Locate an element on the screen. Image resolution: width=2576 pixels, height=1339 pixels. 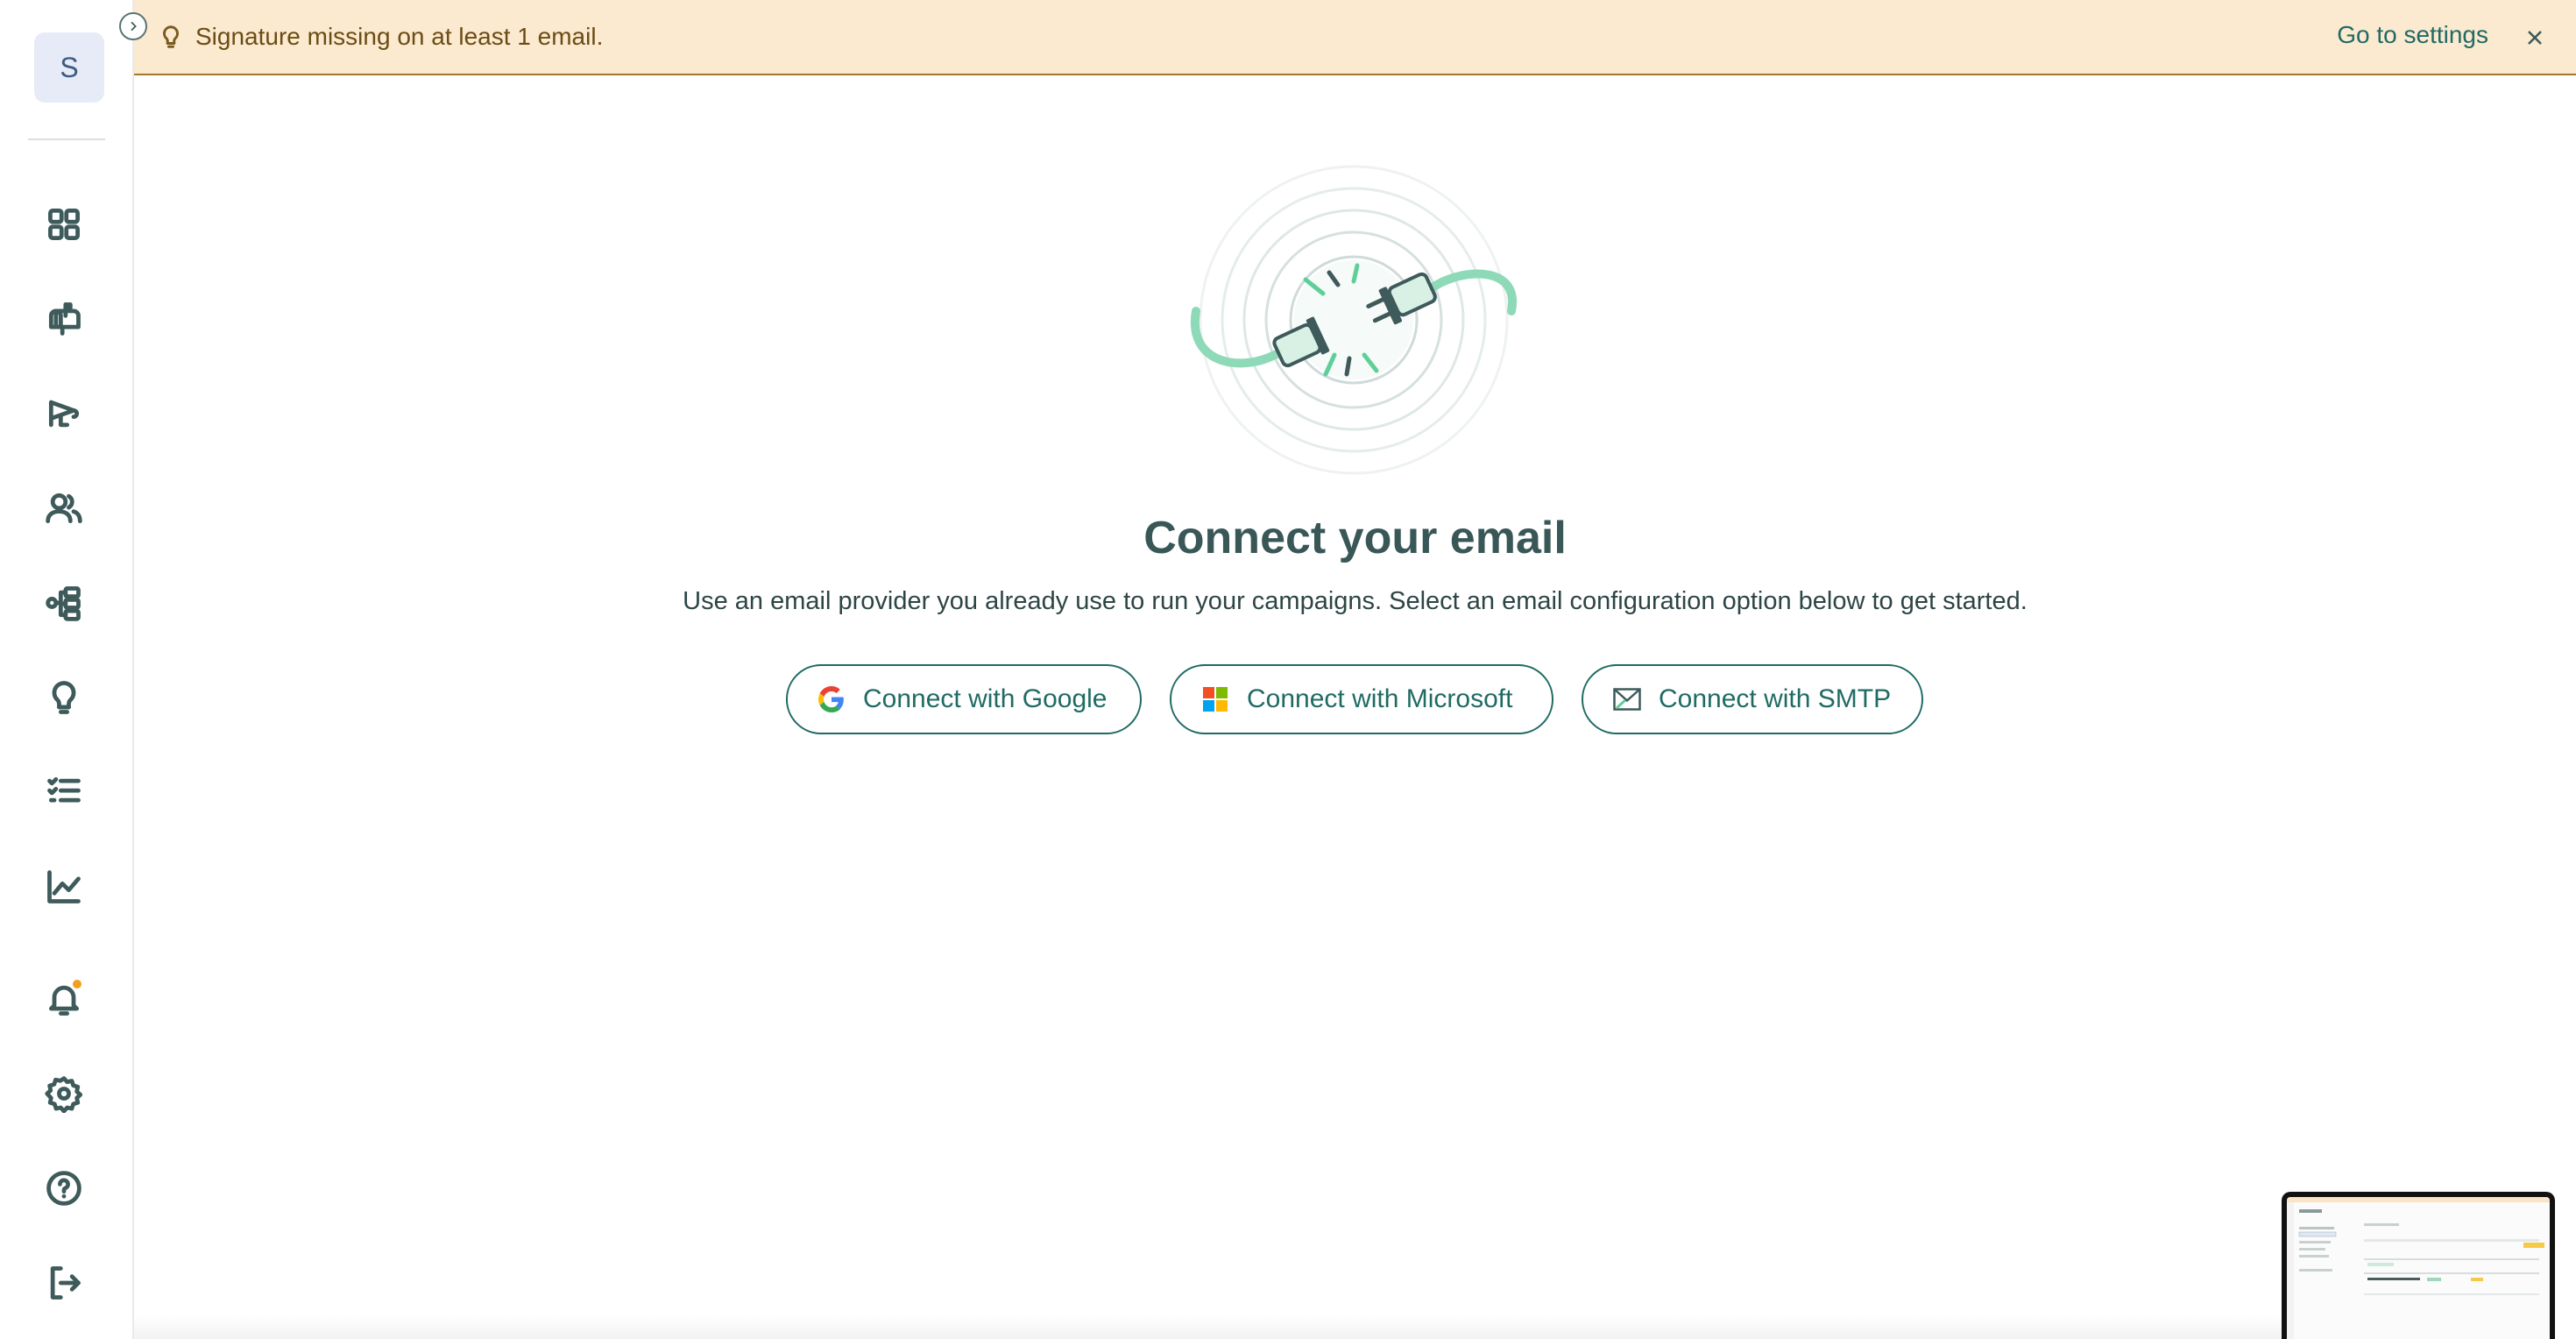
help-circle-icon is located at coordinates (63, 1188).